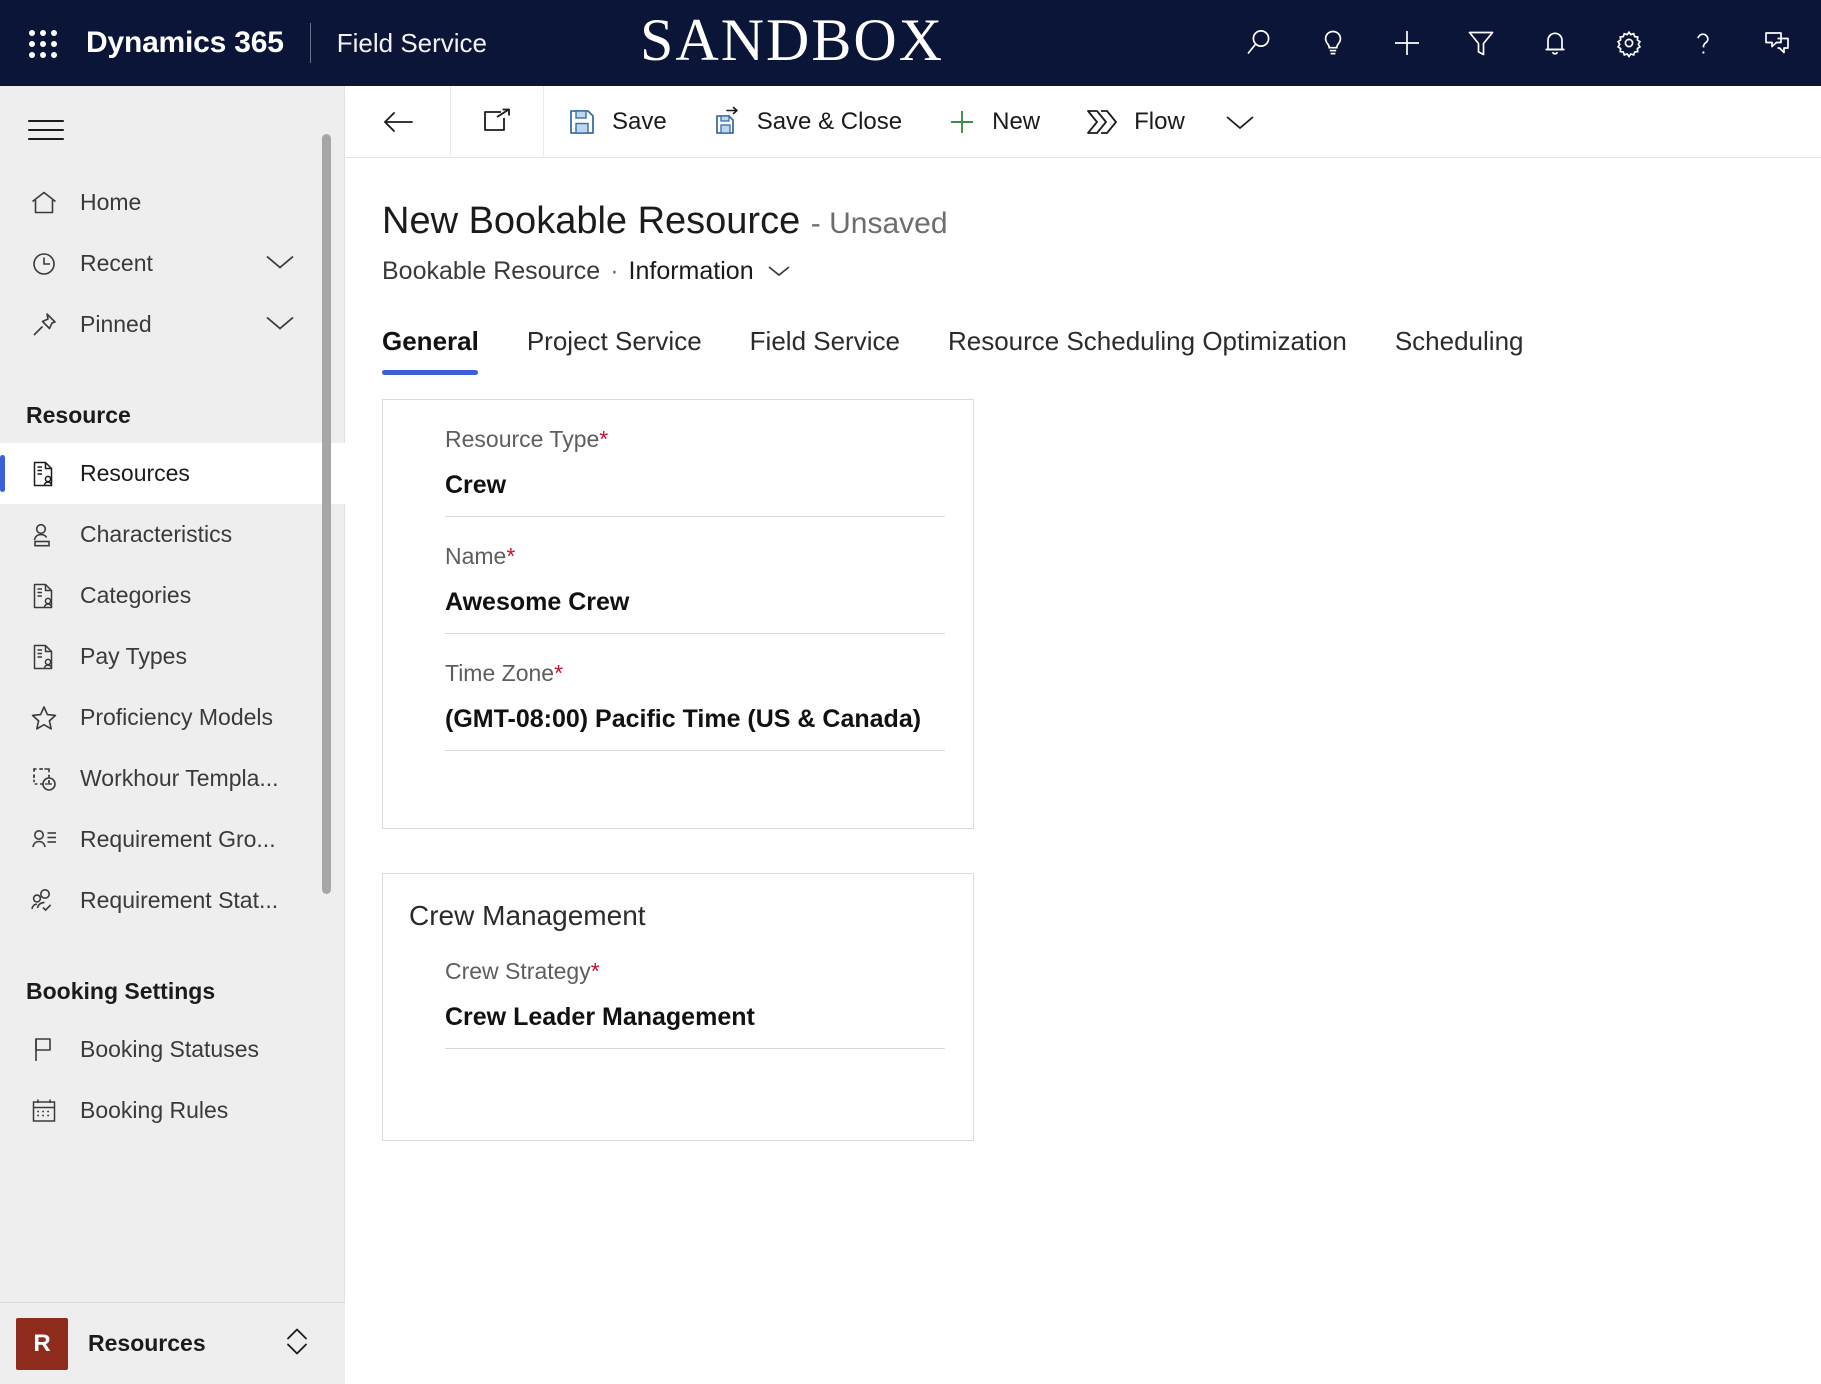 The width and height of the screenshot is (1821, 1384). What do you see at coordinates (172, 534) in the screenshot?
I see `sidebar-item-characteristics: Characteristics` at bounding box center [172, 534].